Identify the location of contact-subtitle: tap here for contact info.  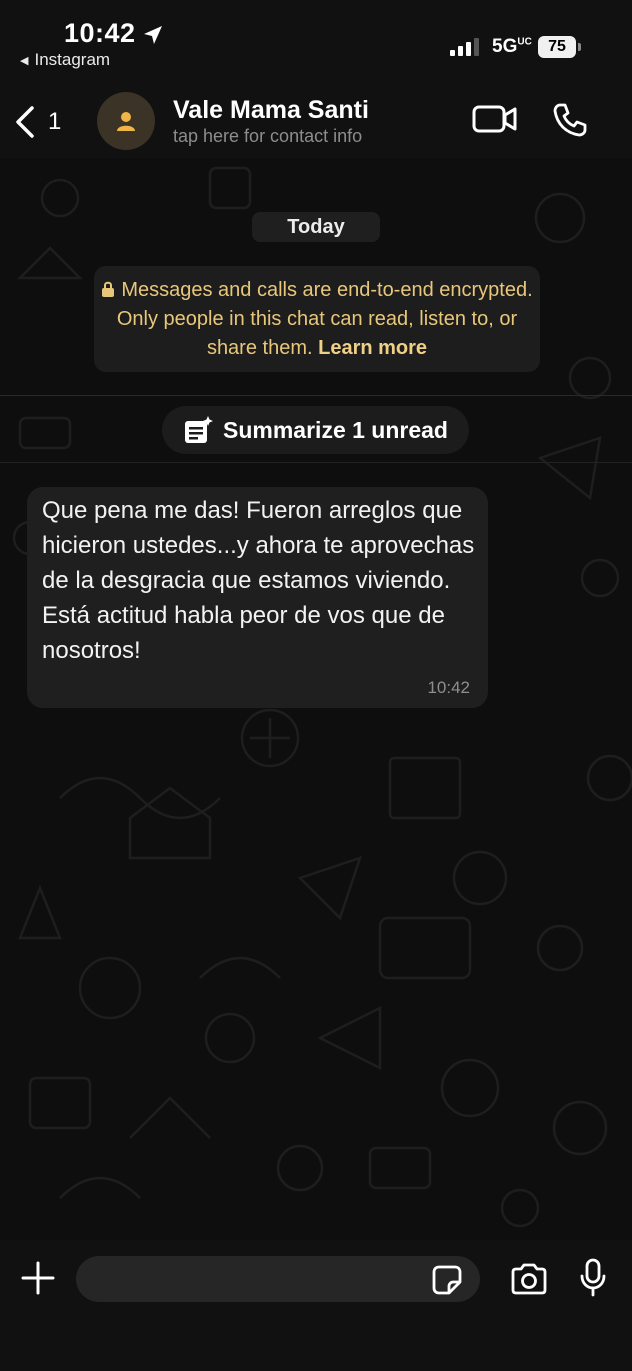
(267, 136).